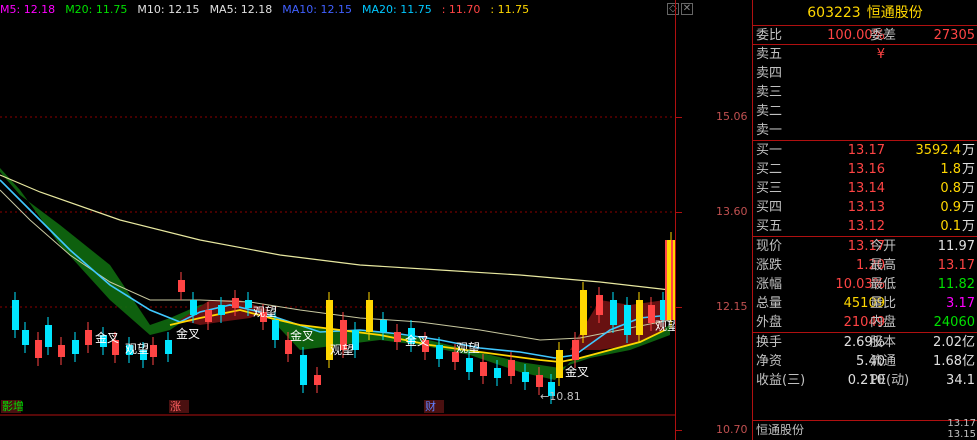  I want to click on mini-chart-value-2: 13.15, so click(961, 434).